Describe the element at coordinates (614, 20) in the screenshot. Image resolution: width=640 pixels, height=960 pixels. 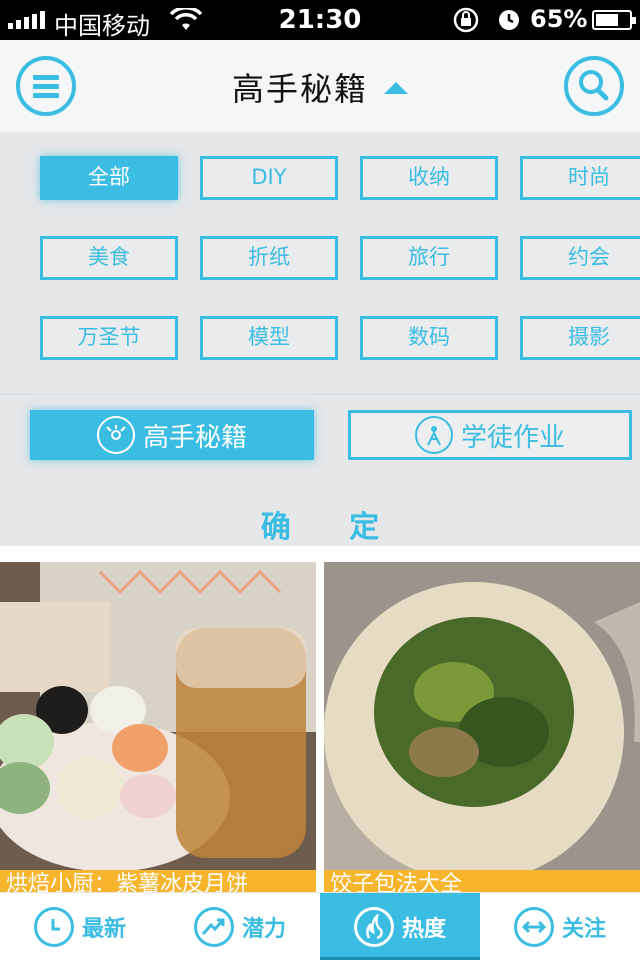
I see `battery-icon` at that location.